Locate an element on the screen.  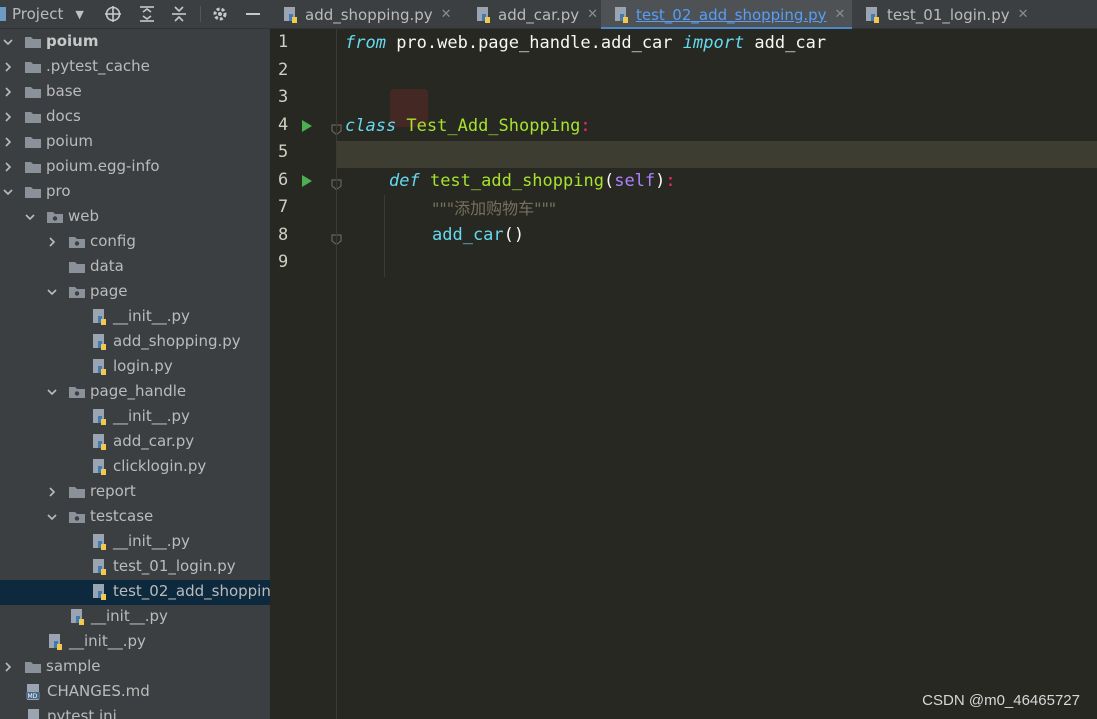
editor-tab: test_01_login.py ✕ is located at coordinates (940, 14).